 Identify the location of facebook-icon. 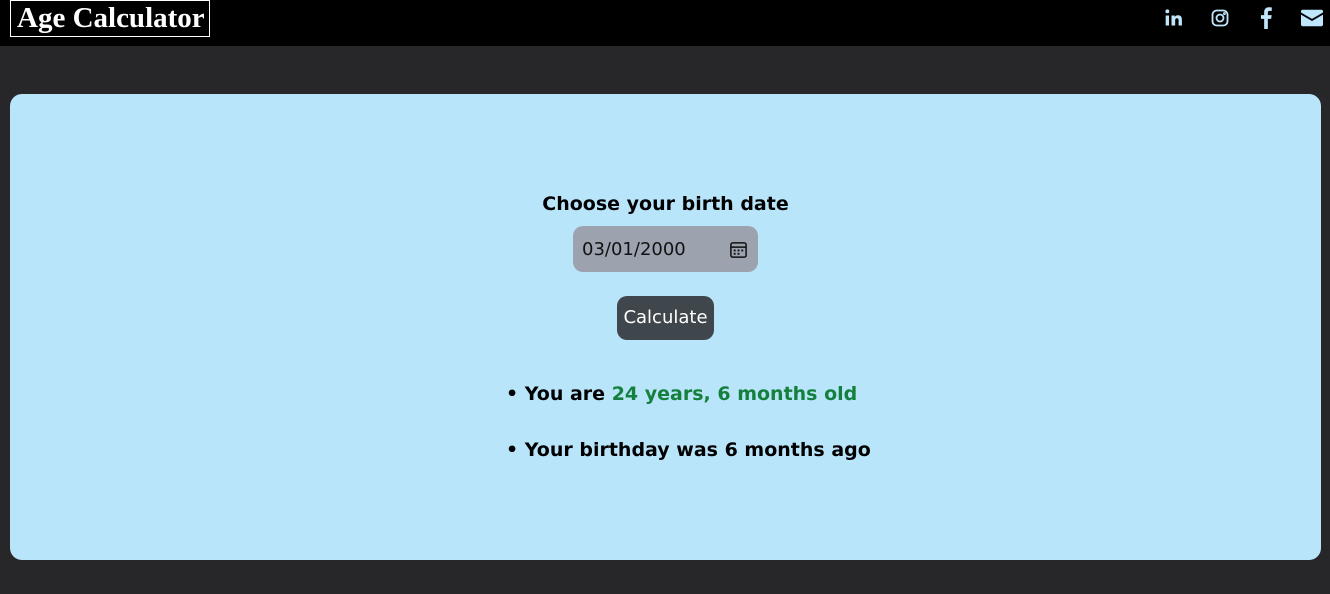
(1266, 18).